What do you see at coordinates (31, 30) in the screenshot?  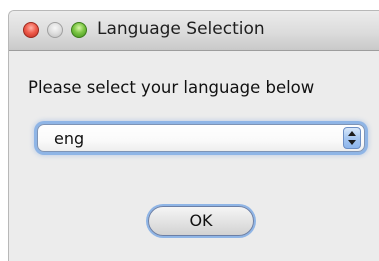 I see `close-icon` at bounding box center [31, 30].